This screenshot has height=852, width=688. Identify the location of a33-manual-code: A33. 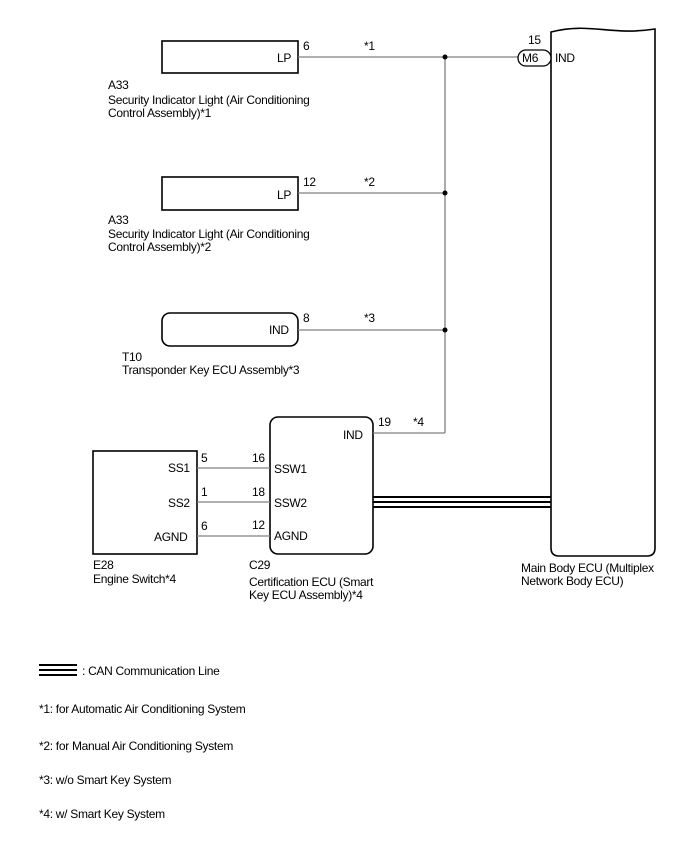
(118, 220).